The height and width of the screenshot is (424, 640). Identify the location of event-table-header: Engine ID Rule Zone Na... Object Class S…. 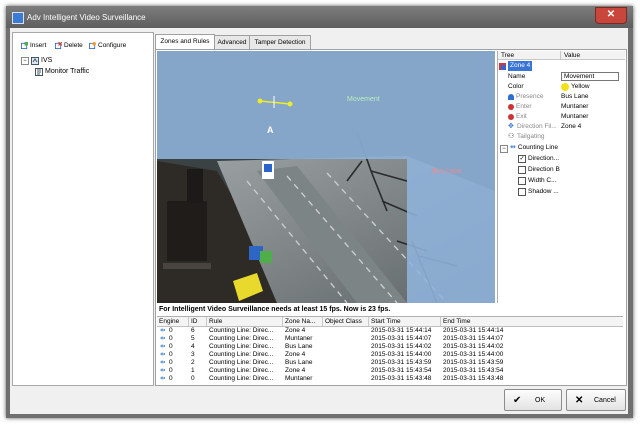
(390, 322).